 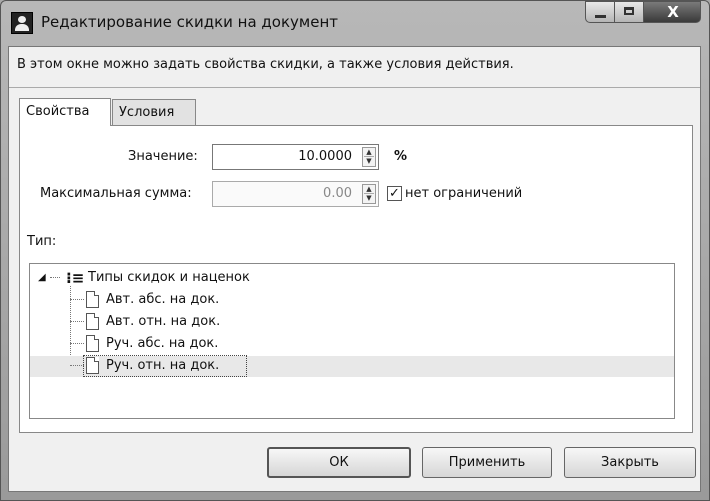 I want to click on tree-item: Авт. абс. на док., so click(x=352, y=300).